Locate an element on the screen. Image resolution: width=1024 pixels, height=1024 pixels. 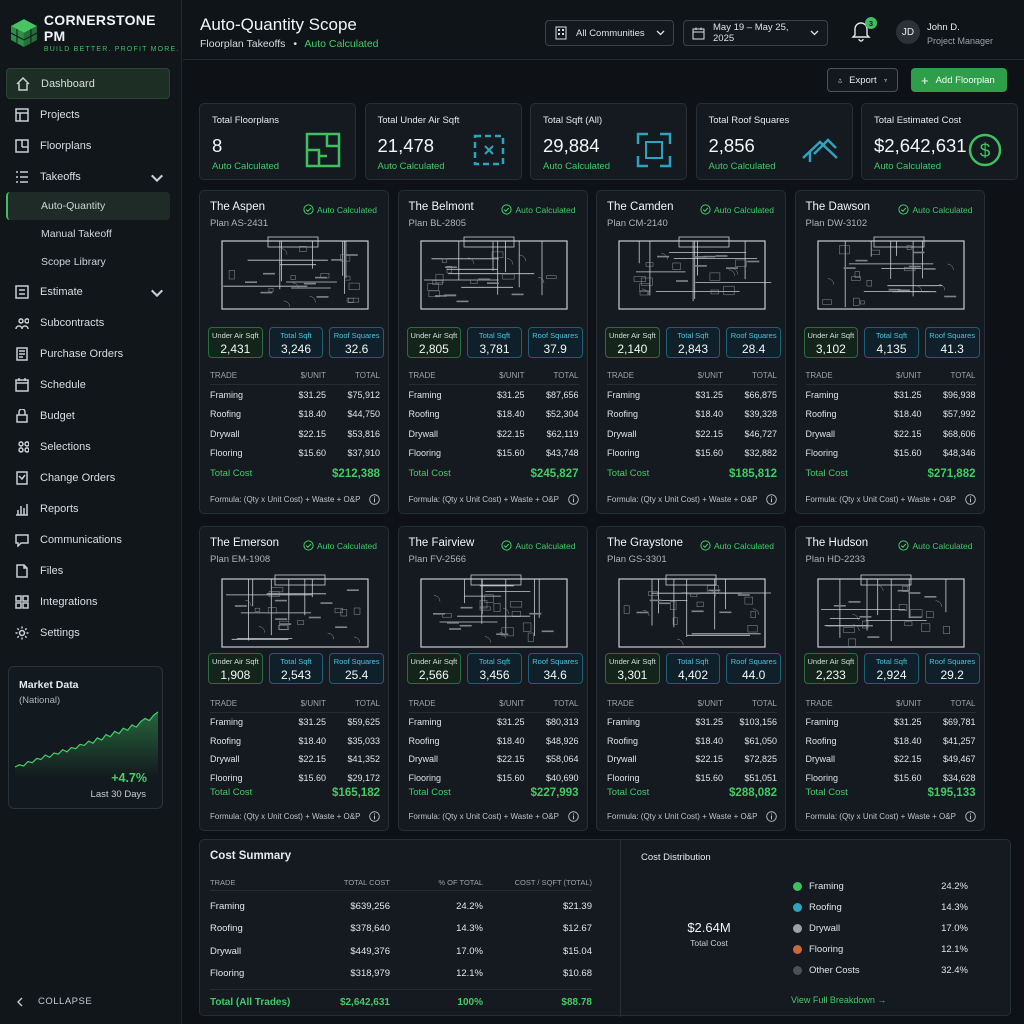
export-button: Export is located at coordinates (862, 80).